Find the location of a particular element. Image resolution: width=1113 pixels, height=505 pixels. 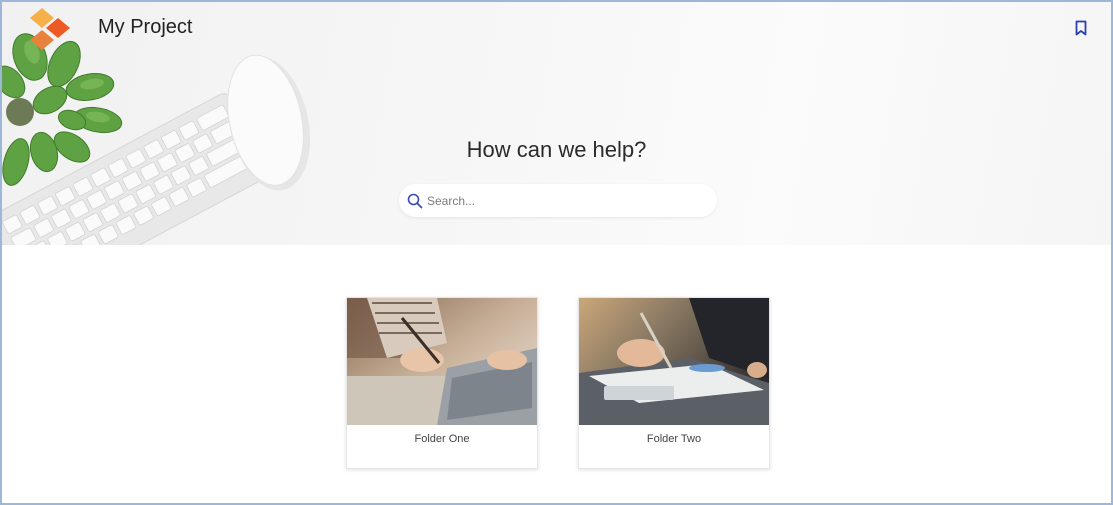

folder-one-label: Folder One is located at coordinates (442, 439).